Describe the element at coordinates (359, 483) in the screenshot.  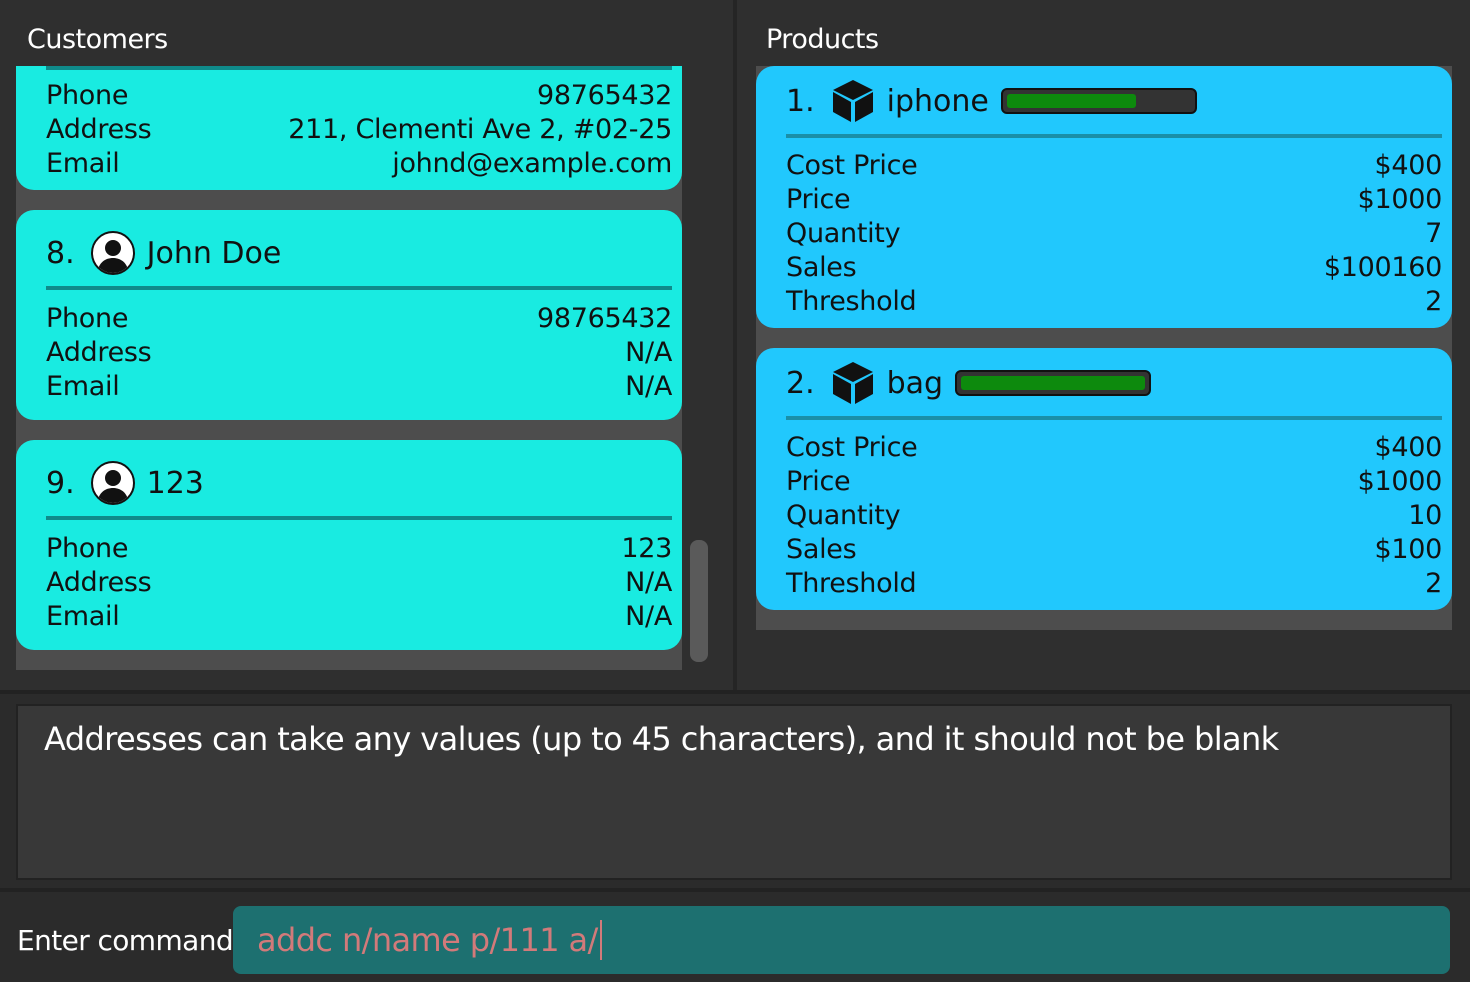
I see `customer-card-header: 9. 123` at that location.